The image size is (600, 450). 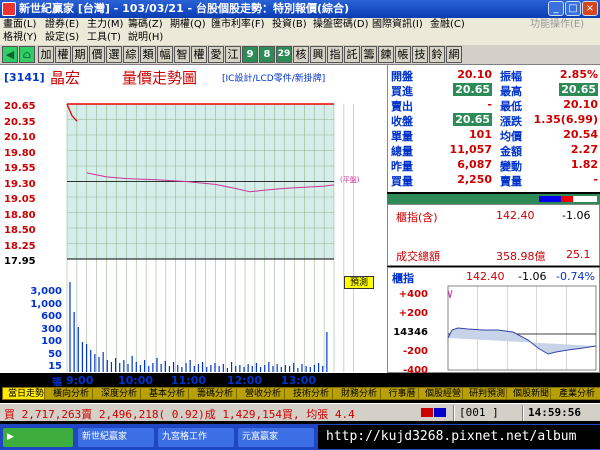 What do you see at coordinates (479, 412) in the screenshot?
I see `status-code-field: [001 ]` at bounding box center [479, 412].